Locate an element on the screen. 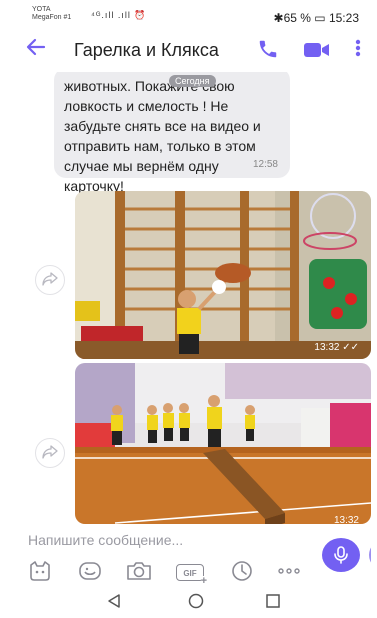  clock-icon is located at coordinates (242, 571).